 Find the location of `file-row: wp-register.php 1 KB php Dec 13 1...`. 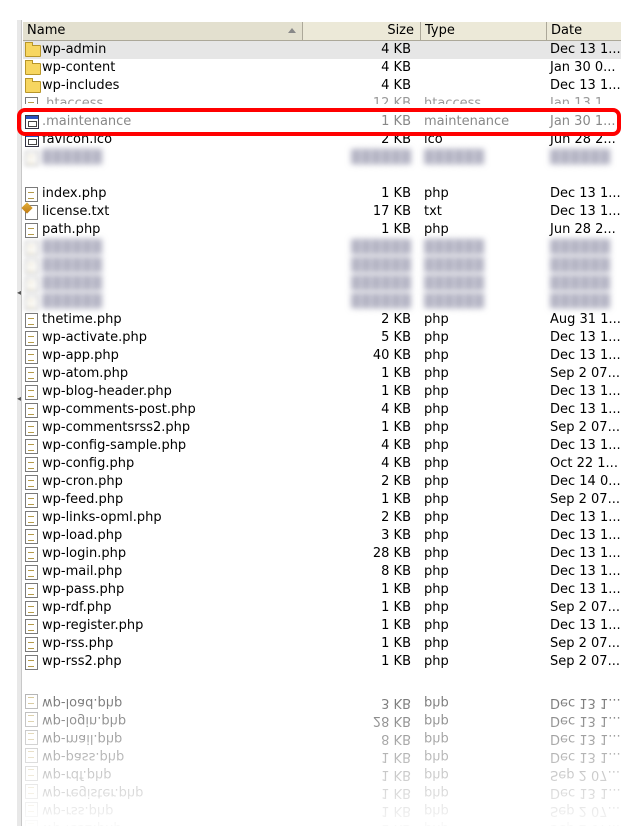

file-row: wp-register.php 1 KB php Dec 13 1... is located at coordinates (322, 626).